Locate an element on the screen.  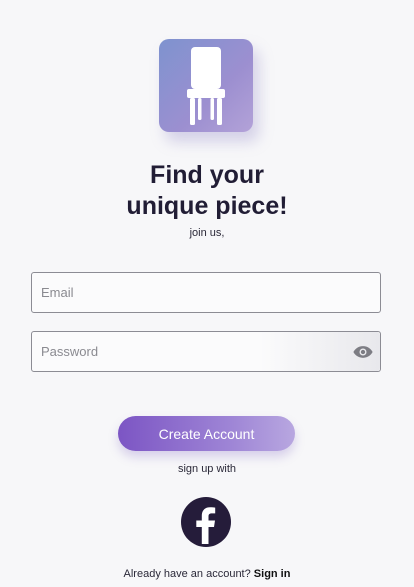
facebook-signup-button is located at coordinates (206, 522).